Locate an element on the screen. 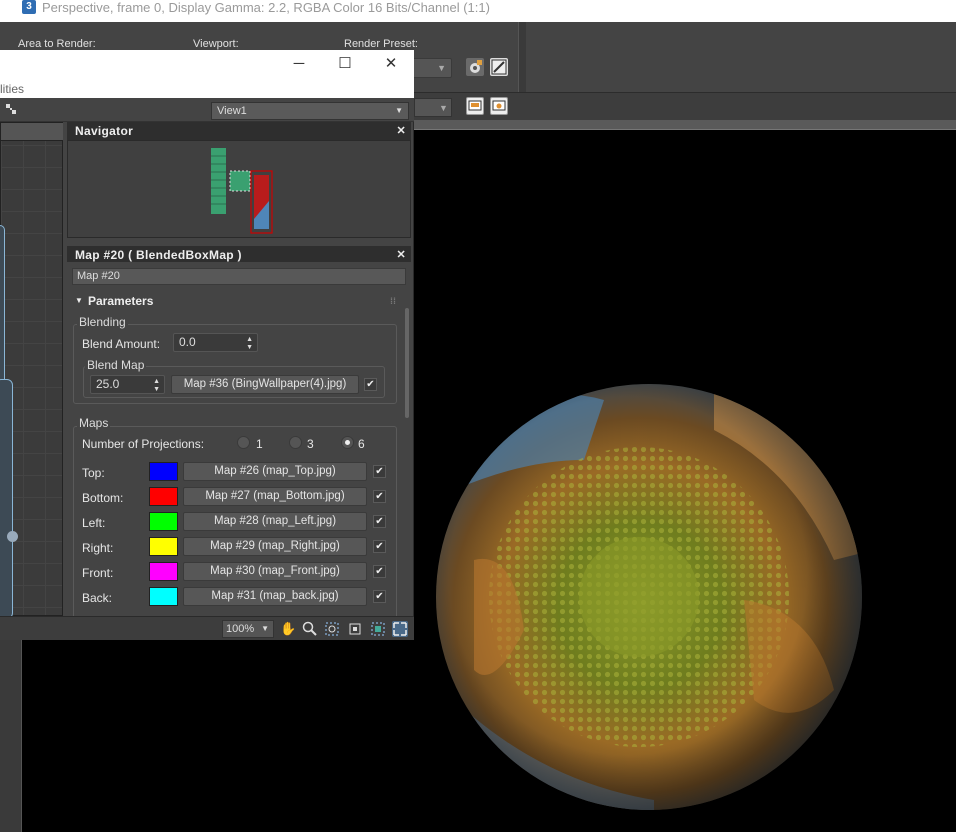  slate-status-bar: 100% ▼ ✋ is located at coordinates (207, 628).